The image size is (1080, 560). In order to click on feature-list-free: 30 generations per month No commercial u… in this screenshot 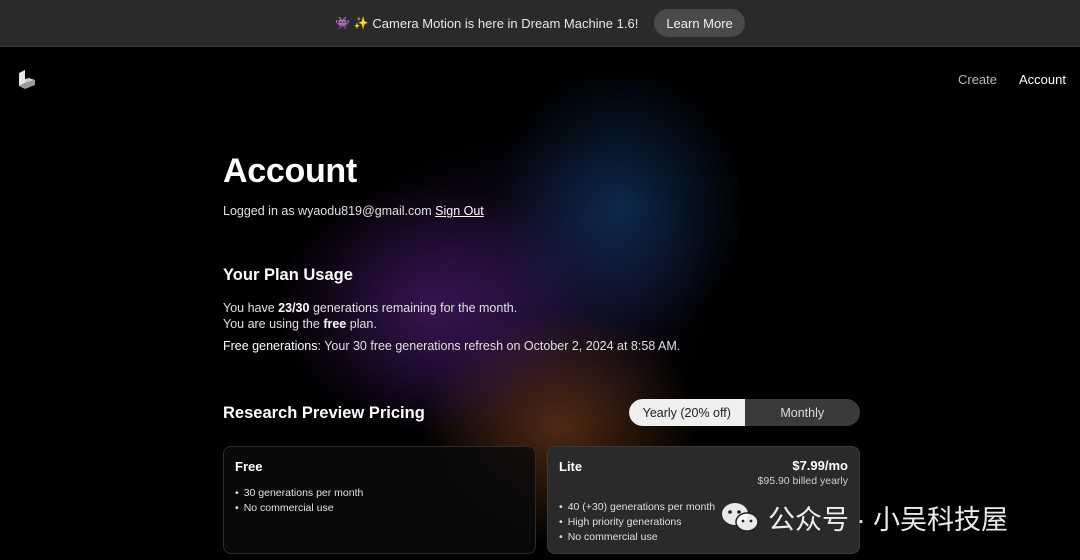, I will do `click(299, 501)`.